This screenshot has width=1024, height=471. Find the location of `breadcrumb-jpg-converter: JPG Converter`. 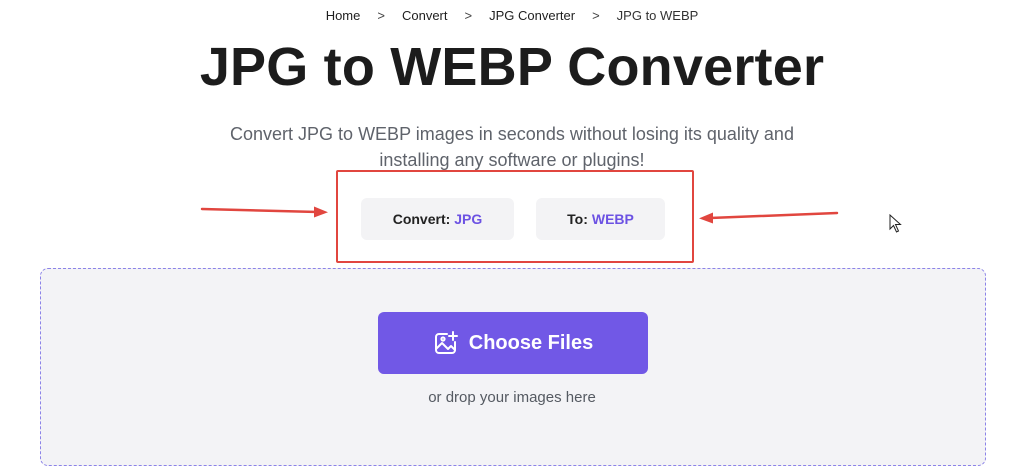

breadcrumb-jpg-converter: JPG Converter is located at coordinates (532, 15).